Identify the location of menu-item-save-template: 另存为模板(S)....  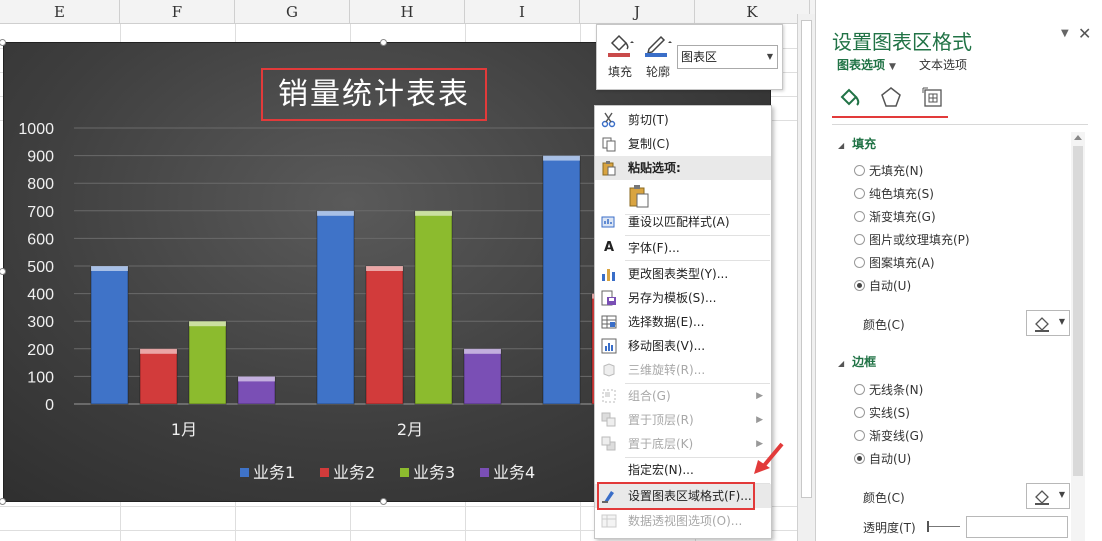
(683, 298).